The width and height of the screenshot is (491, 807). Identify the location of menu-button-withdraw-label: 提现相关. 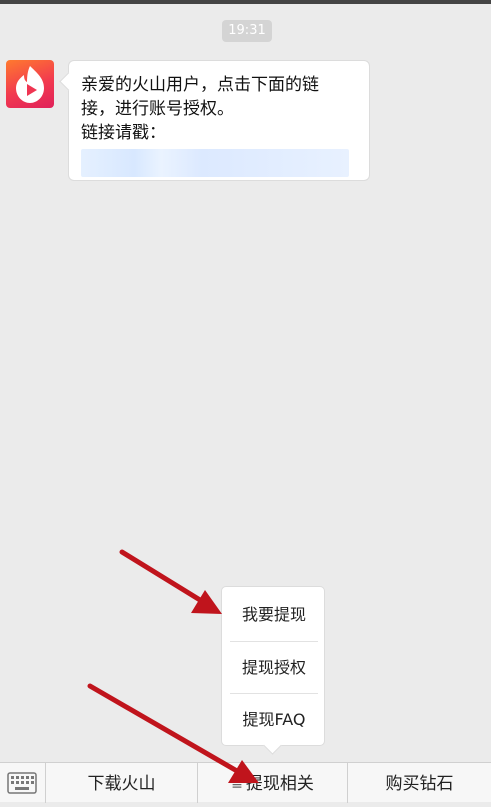
(279, 784).